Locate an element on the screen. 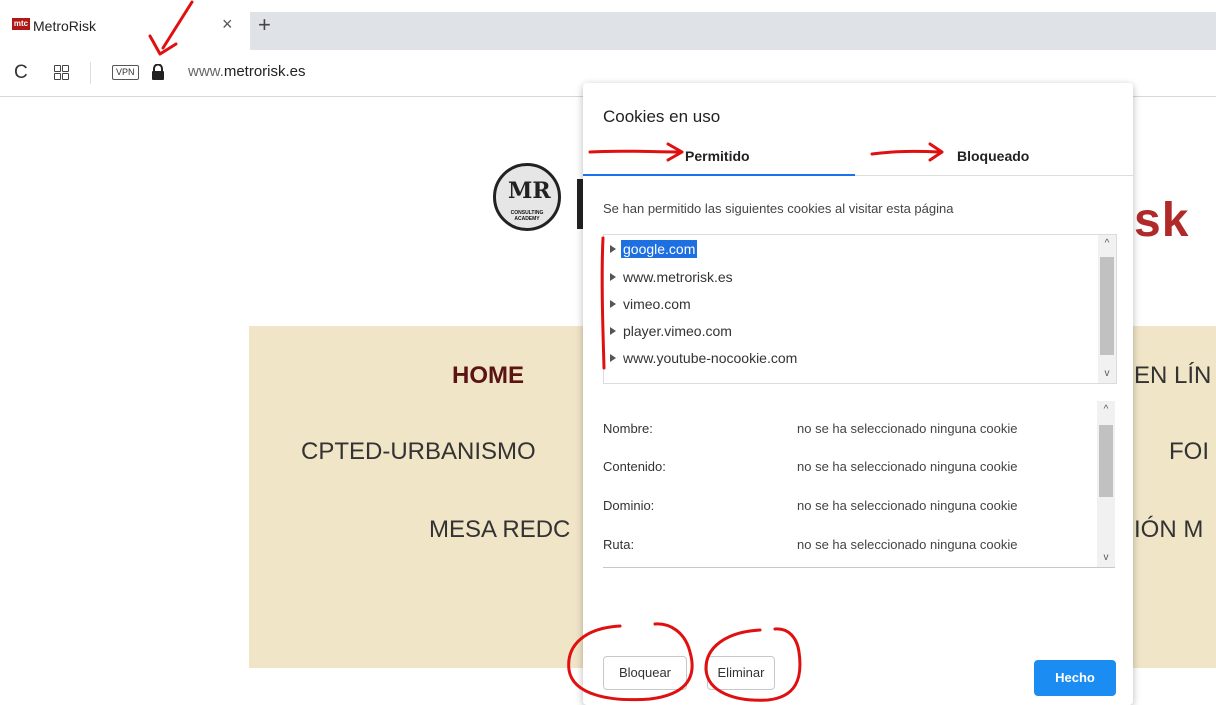 Image resolution: width=1216 pixels, height=705 pixels. brand-title: sk is located at coordinates (1162, 220).